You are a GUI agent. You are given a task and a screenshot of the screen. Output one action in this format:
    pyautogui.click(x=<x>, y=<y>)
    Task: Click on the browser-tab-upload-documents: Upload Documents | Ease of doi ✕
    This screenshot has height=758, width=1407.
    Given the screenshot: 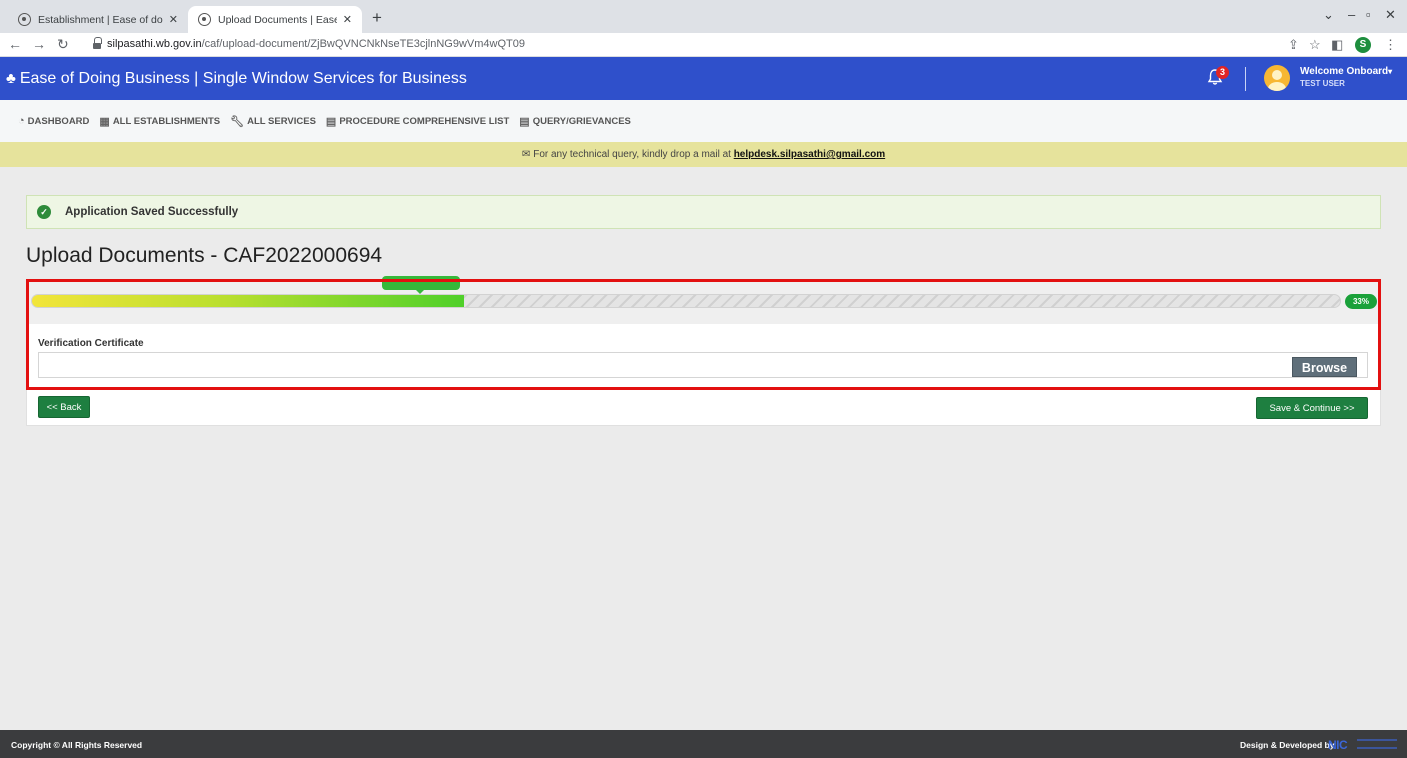 What is the action you would take?
    pyautogui.click(x=275, y=19)
    